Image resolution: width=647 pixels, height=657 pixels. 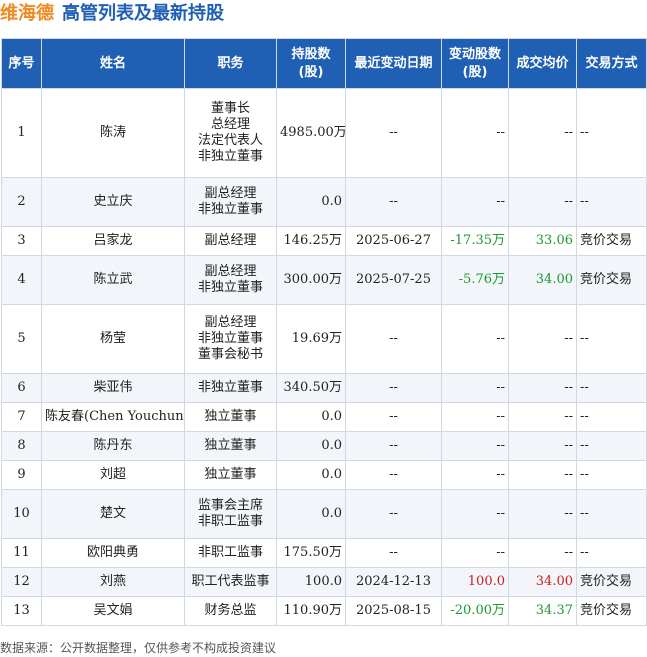 I want to click on duty-item: 非职工监事, so click(x=230, y=552).